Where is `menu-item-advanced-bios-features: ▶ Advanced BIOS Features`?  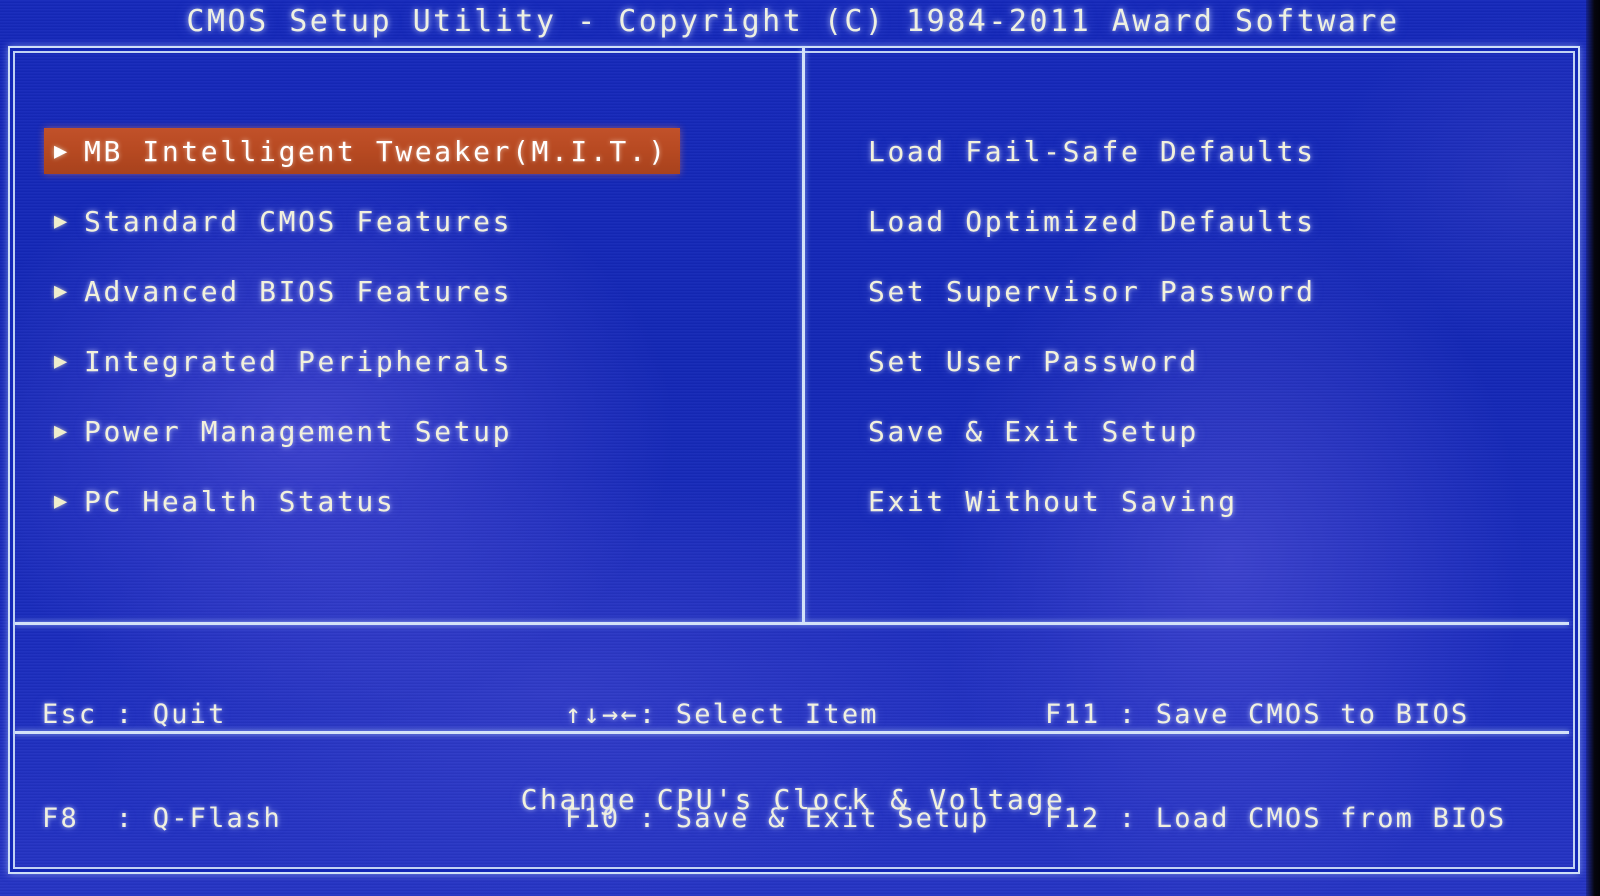
menu-item-advanced-bios-features: ▶ Advanced BIOS Features is located at coordinates (394, 291).